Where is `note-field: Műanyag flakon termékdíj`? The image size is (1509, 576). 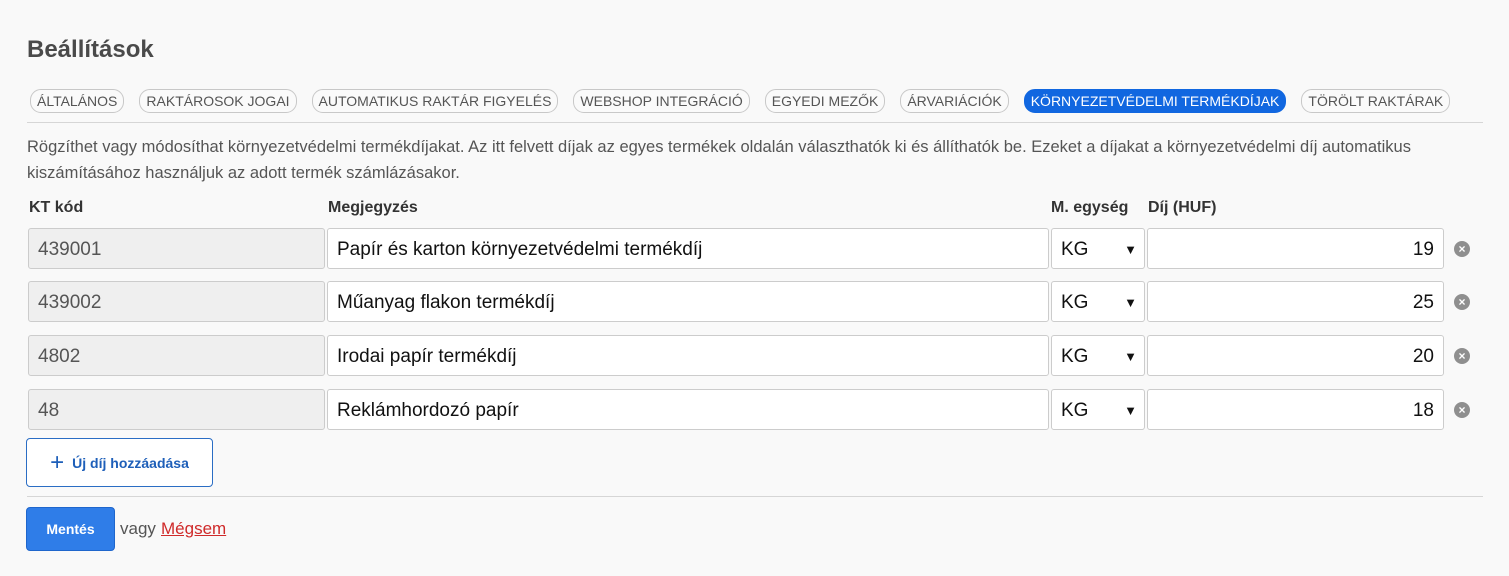 note-field: Műanyag flakon termékdíj is located at coordinates (688, 301).